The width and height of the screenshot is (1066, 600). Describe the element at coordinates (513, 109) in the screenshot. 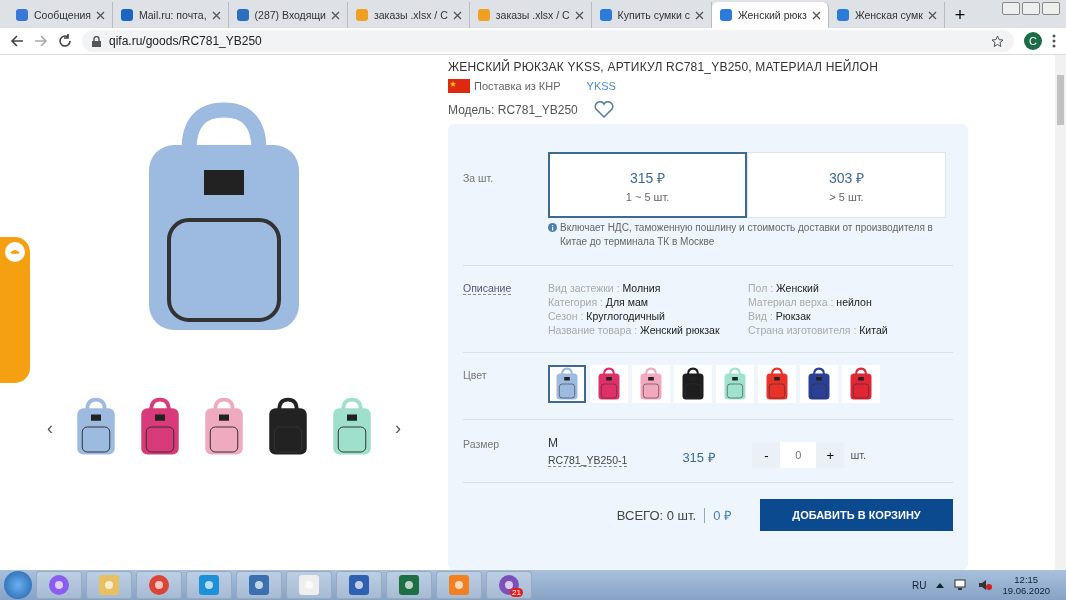

I see `model-text: Модель: RC781_YB250` at that location.